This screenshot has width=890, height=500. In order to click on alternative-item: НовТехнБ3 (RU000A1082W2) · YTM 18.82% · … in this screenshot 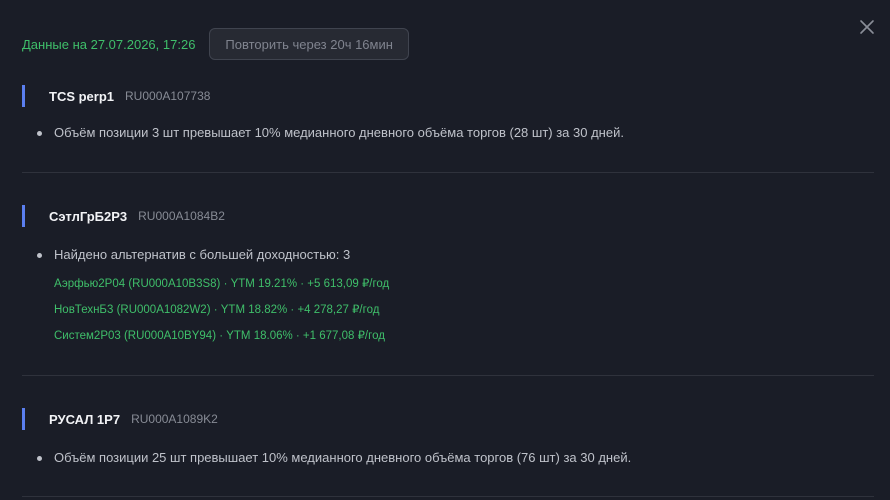, I will do `click(217, 310)`.